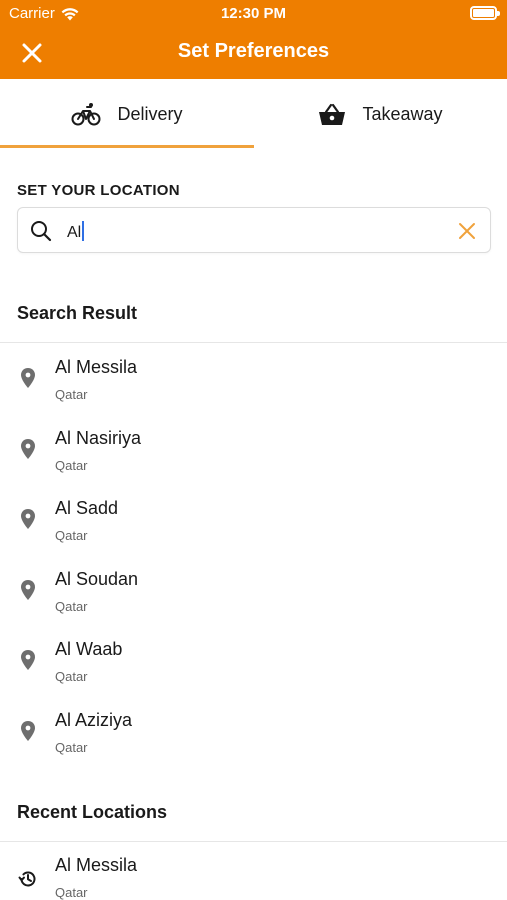  I want to click on status-bar: Carrier 12:30 PM, so click(253, 14).